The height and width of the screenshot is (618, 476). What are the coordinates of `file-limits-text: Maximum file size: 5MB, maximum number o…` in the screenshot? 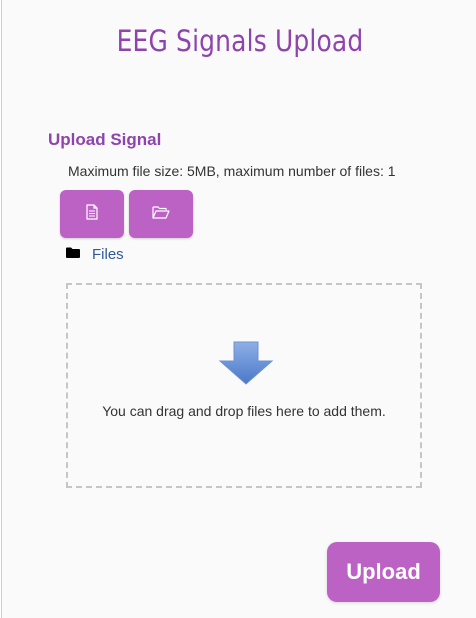 It's located at (232, 171).